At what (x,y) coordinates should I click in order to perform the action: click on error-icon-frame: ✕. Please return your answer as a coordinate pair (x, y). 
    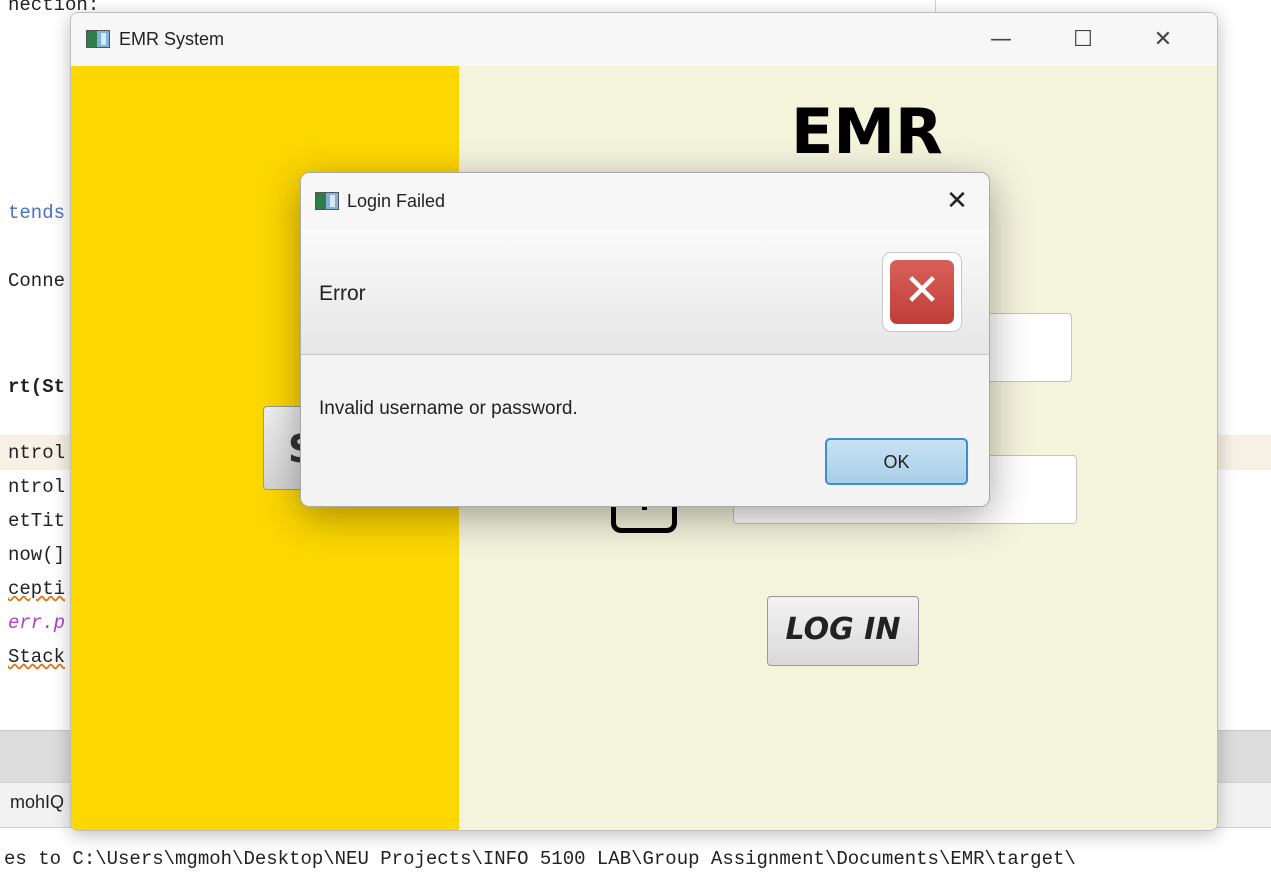
    Looking at the image, I should click on (922, 292).